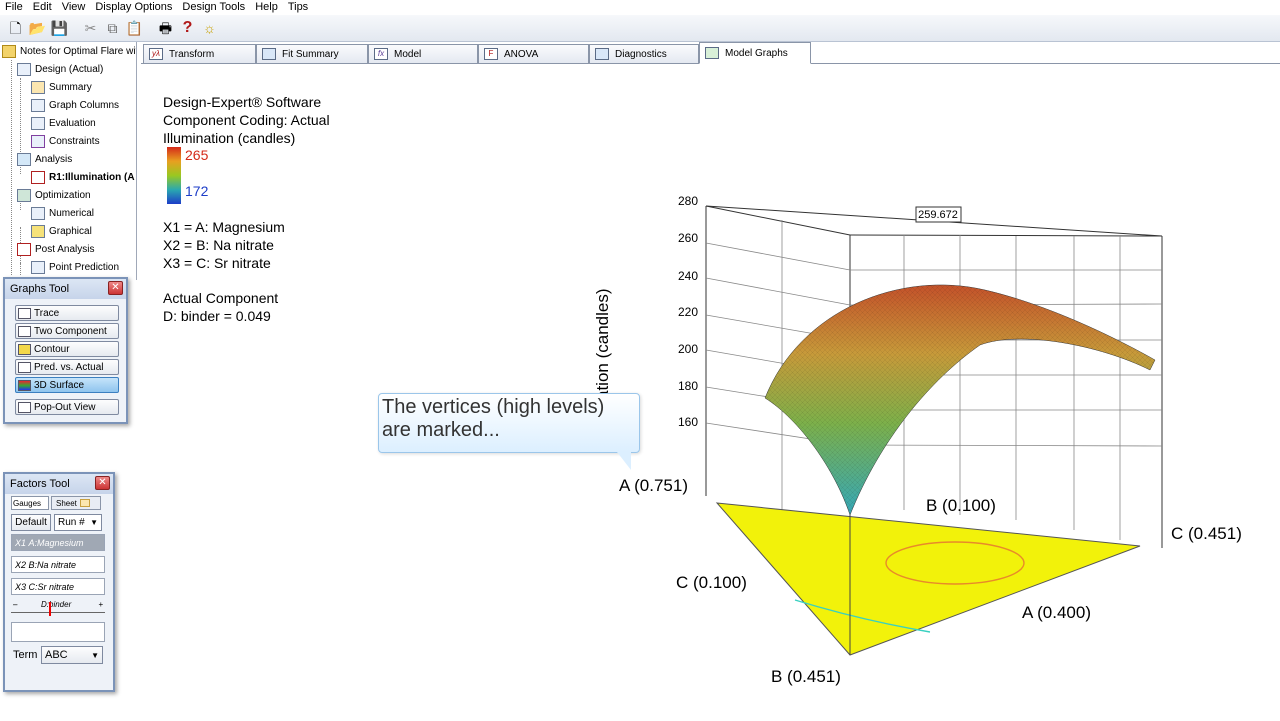  What do you see at coordinates (423, 54) in the screenshot?
I see `tab-model: fx Model` at bounding box center [423, 54].